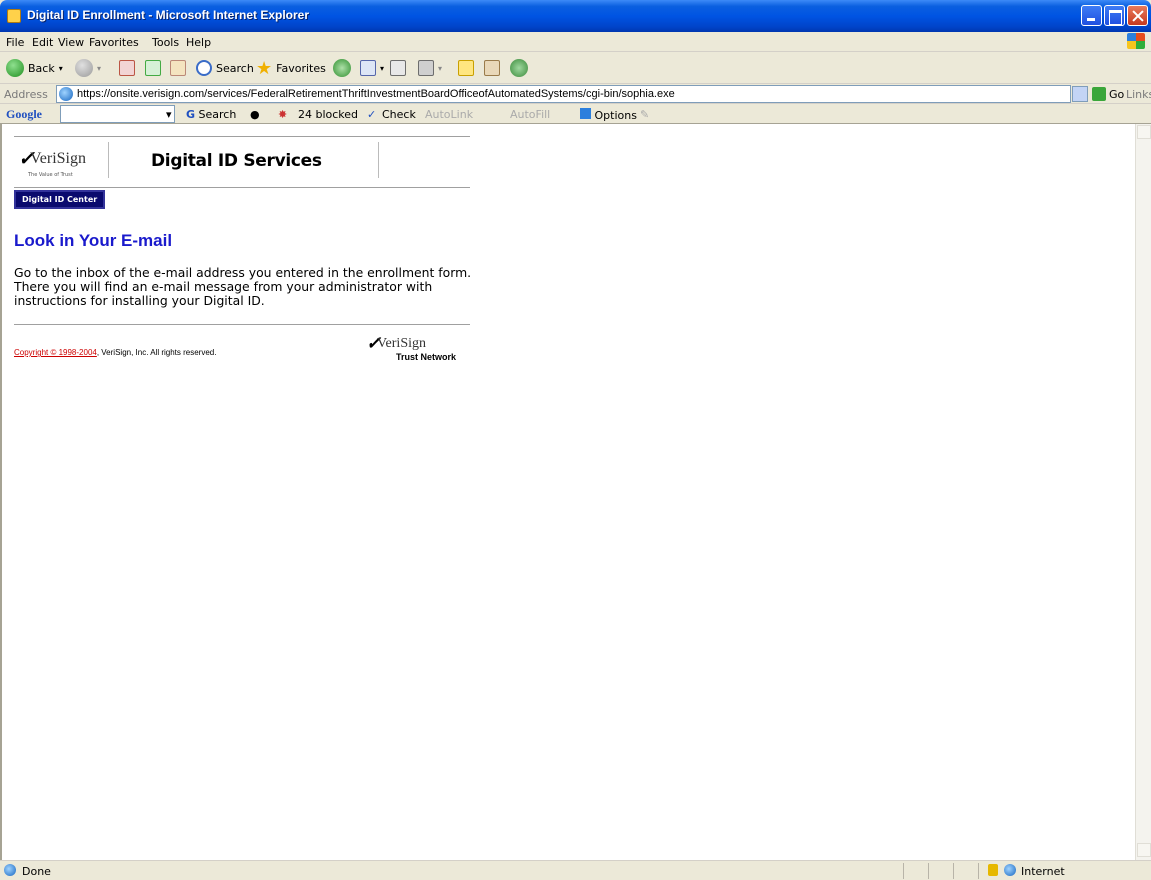 The image size is (1151, 880). I want to click on services-title: Digital ID Services, so click(236, 161).